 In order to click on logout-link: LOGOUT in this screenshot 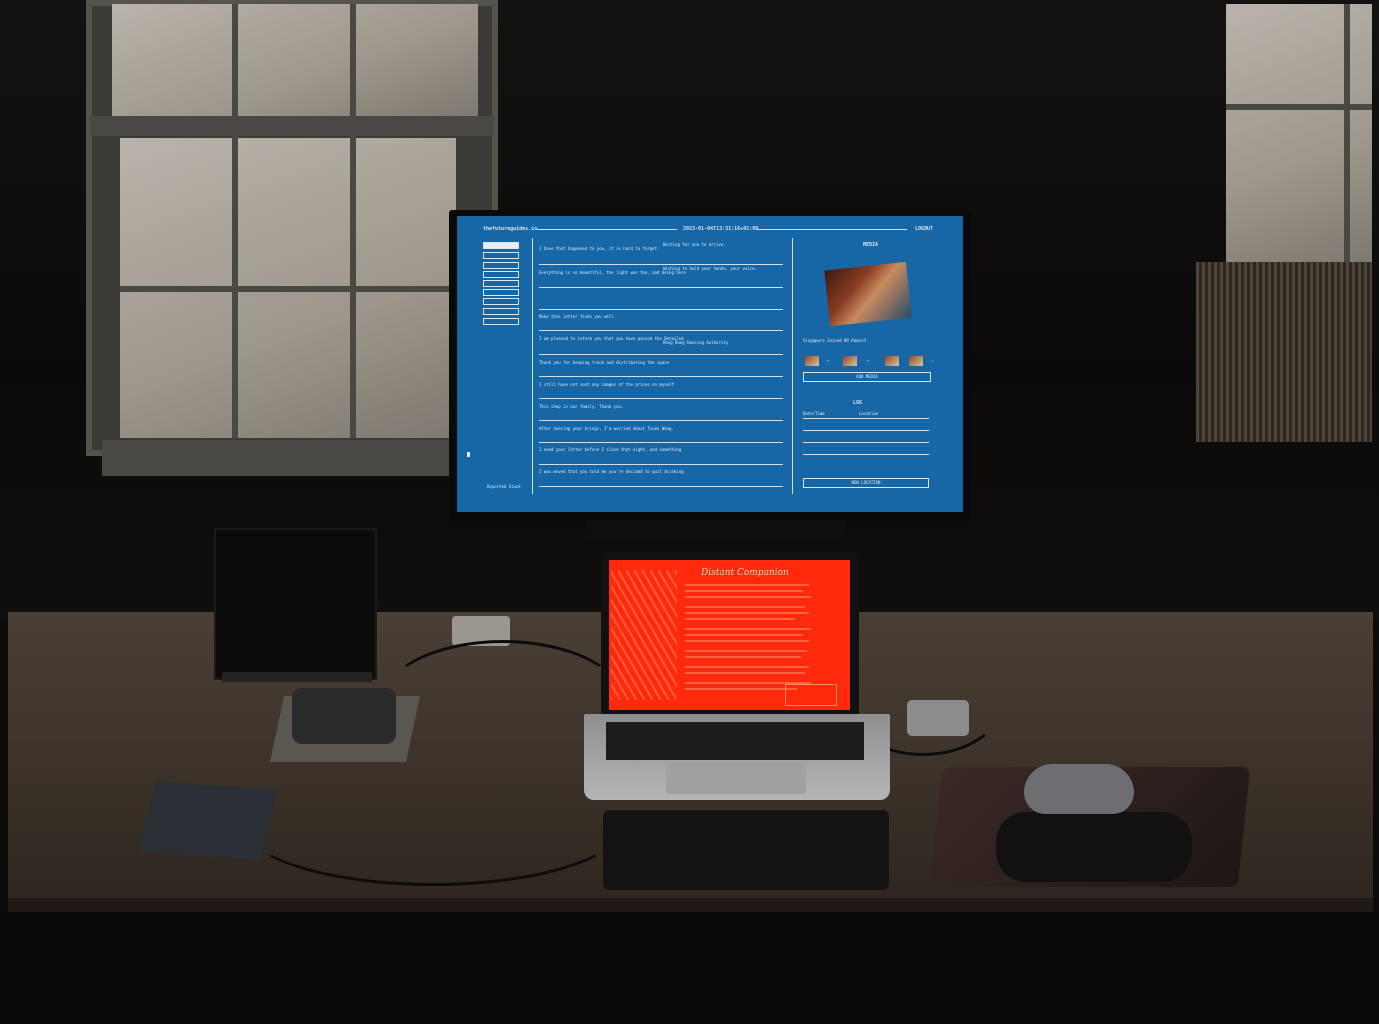, I will do `click(924, 229)`.